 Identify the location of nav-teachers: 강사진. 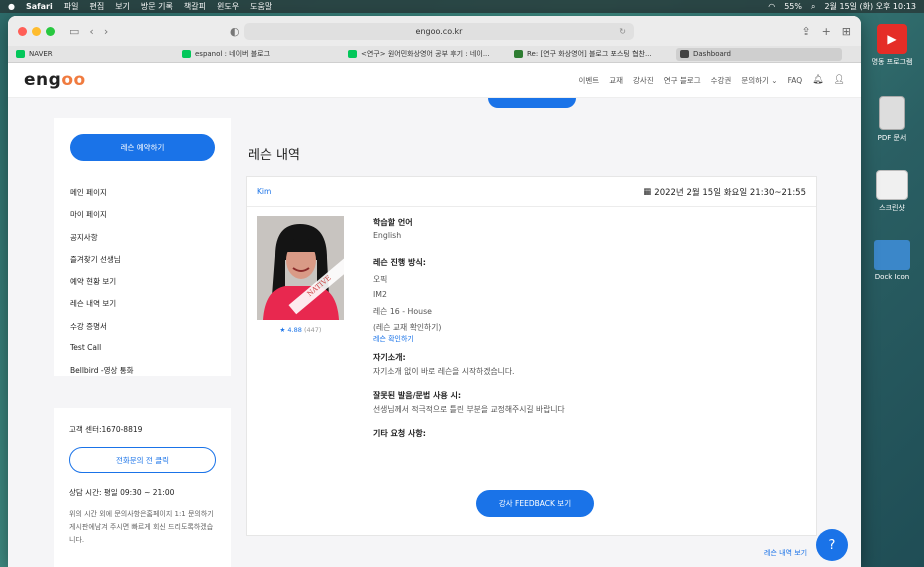
(643, 80).